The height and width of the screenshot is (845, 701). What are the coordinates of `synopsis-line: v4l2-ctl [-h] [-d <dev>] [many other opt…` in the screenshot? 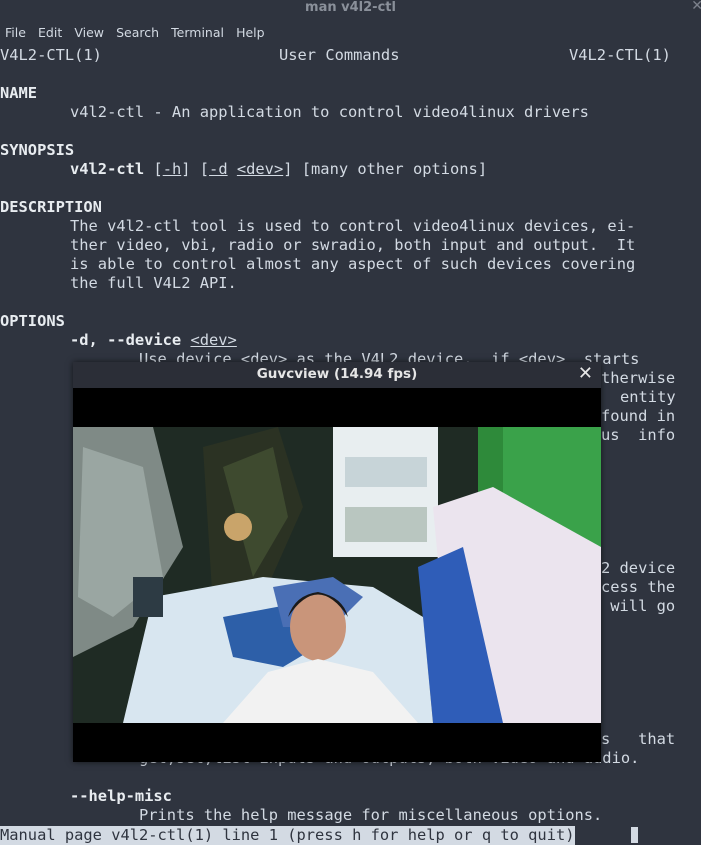 It's located at (279, 169).